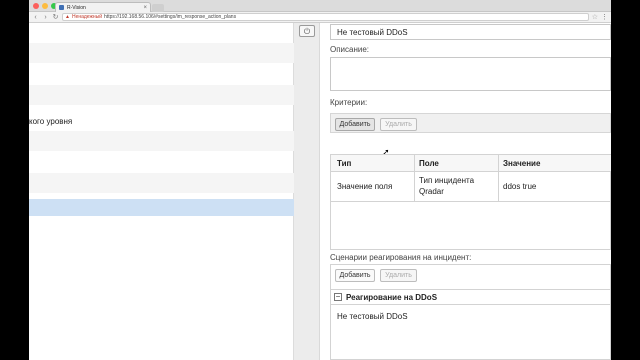 The height and width of the screenshot is (360, 640). Describe the element at coordinates (350, 49) in the screenshot. I see `description-label: Описание:` at that location.